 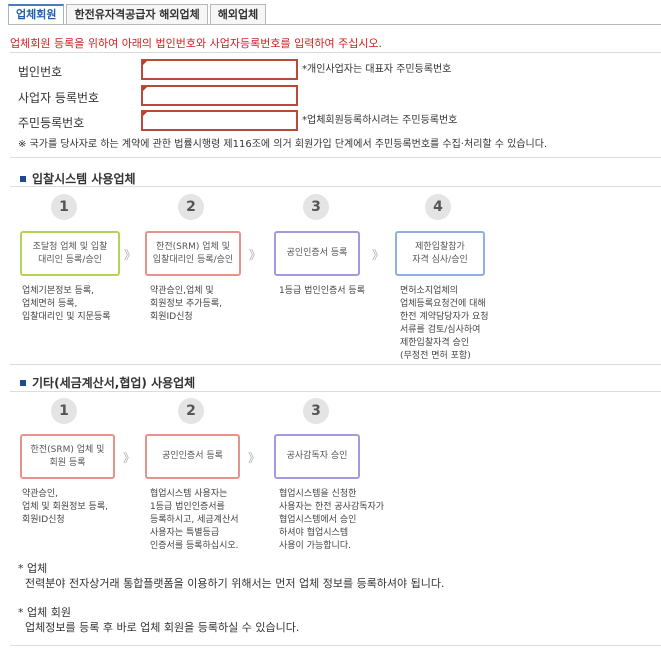 What do you see at coordinates (33, 568) in the screenshot?
I see `note-company-title: * 업체` at bounding box center [33, 568].